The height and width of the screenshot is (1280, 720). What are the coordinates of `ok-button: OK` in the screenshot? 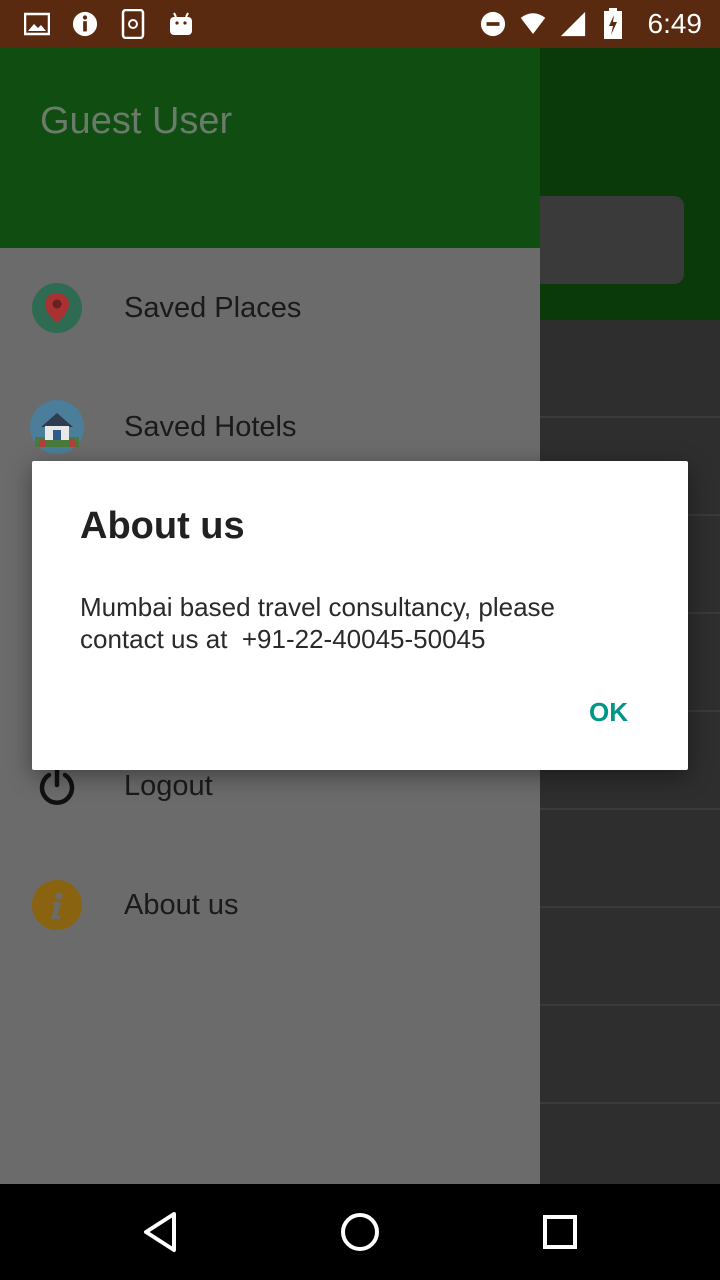 It's located at (608, 712).